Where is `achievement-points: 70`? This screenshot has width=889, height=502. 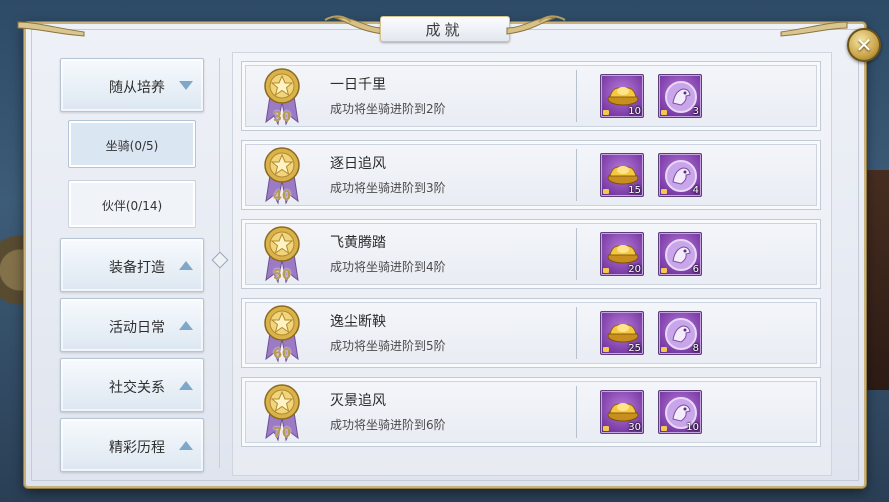
achievement-points: 70 is located at coordinates (282, 433).